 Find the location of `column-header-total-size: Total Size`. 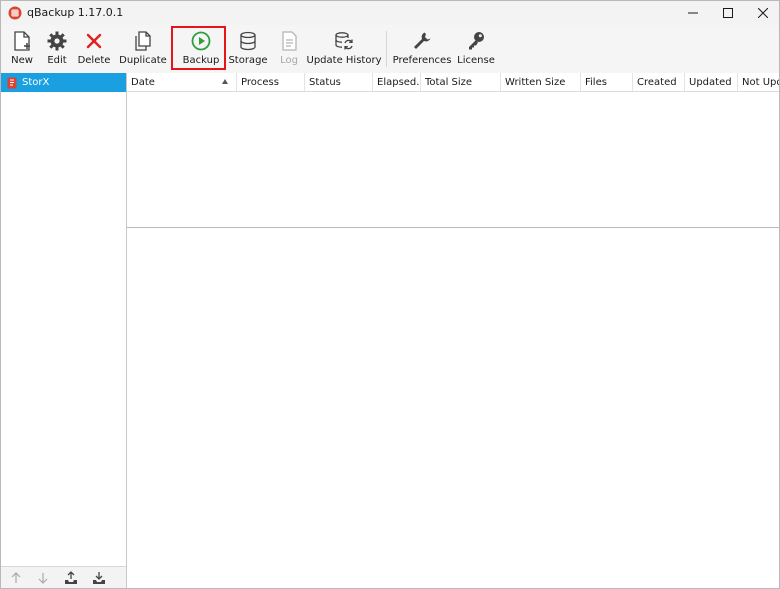

column-header-total-size: Total Size is located at coordinates (461, 82).